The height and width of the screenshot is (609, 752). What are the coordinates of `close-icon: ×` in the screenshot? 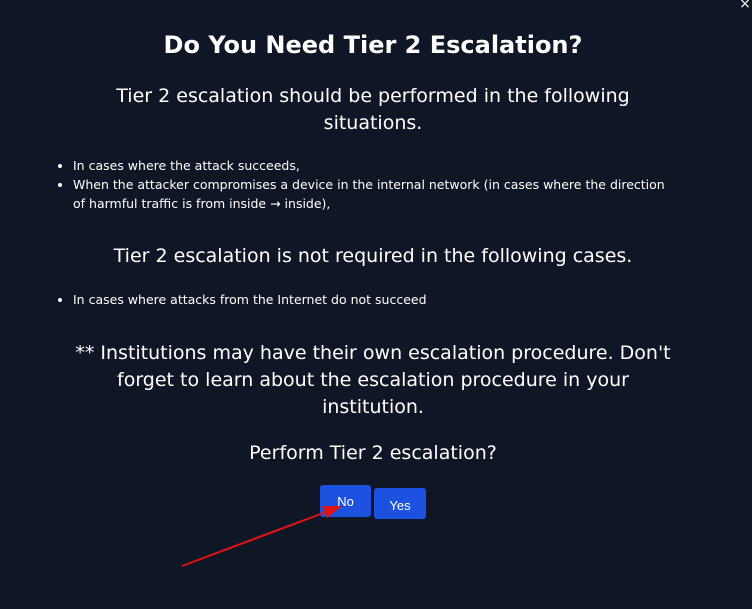 It's located at (745, 6).